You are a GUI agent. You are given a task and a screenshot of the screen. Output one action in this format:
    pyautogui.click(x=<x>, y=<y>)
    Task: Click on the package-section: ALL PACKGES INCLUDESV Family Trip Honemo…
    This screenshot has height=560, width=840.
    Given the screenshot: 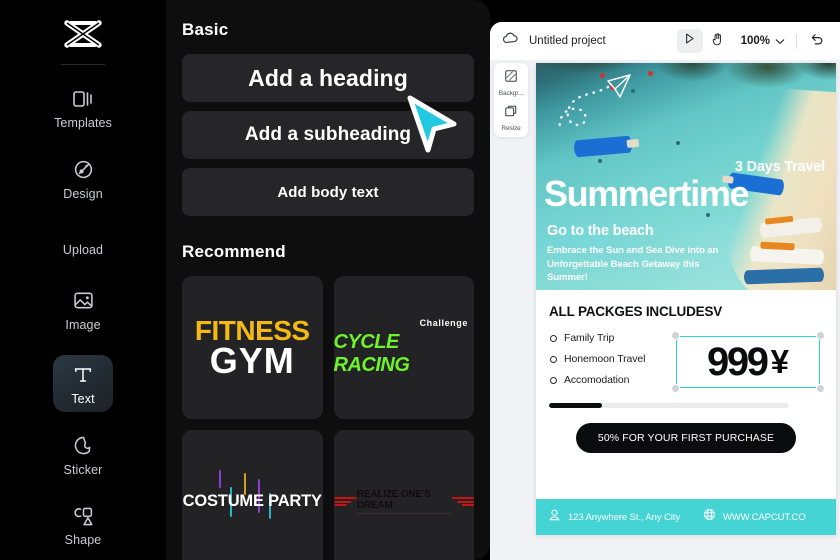 What is the action you would take?
    pyautogui.click(x=686, y=371)
    